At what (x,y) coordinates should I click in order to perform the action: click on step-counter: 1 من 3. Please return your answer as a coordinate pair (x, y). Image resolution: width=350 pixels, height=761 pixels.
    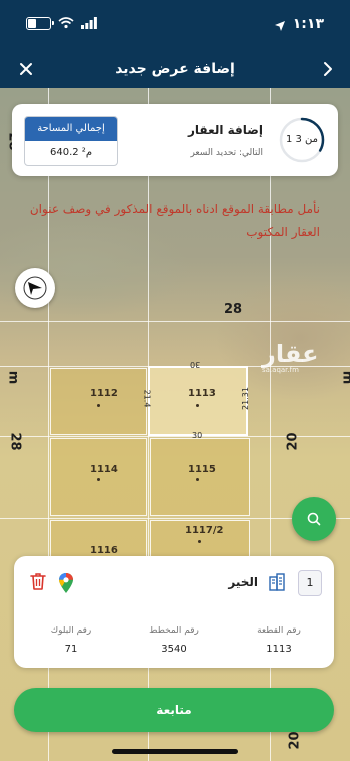
    Looking at the image, I should click on (302, 139).